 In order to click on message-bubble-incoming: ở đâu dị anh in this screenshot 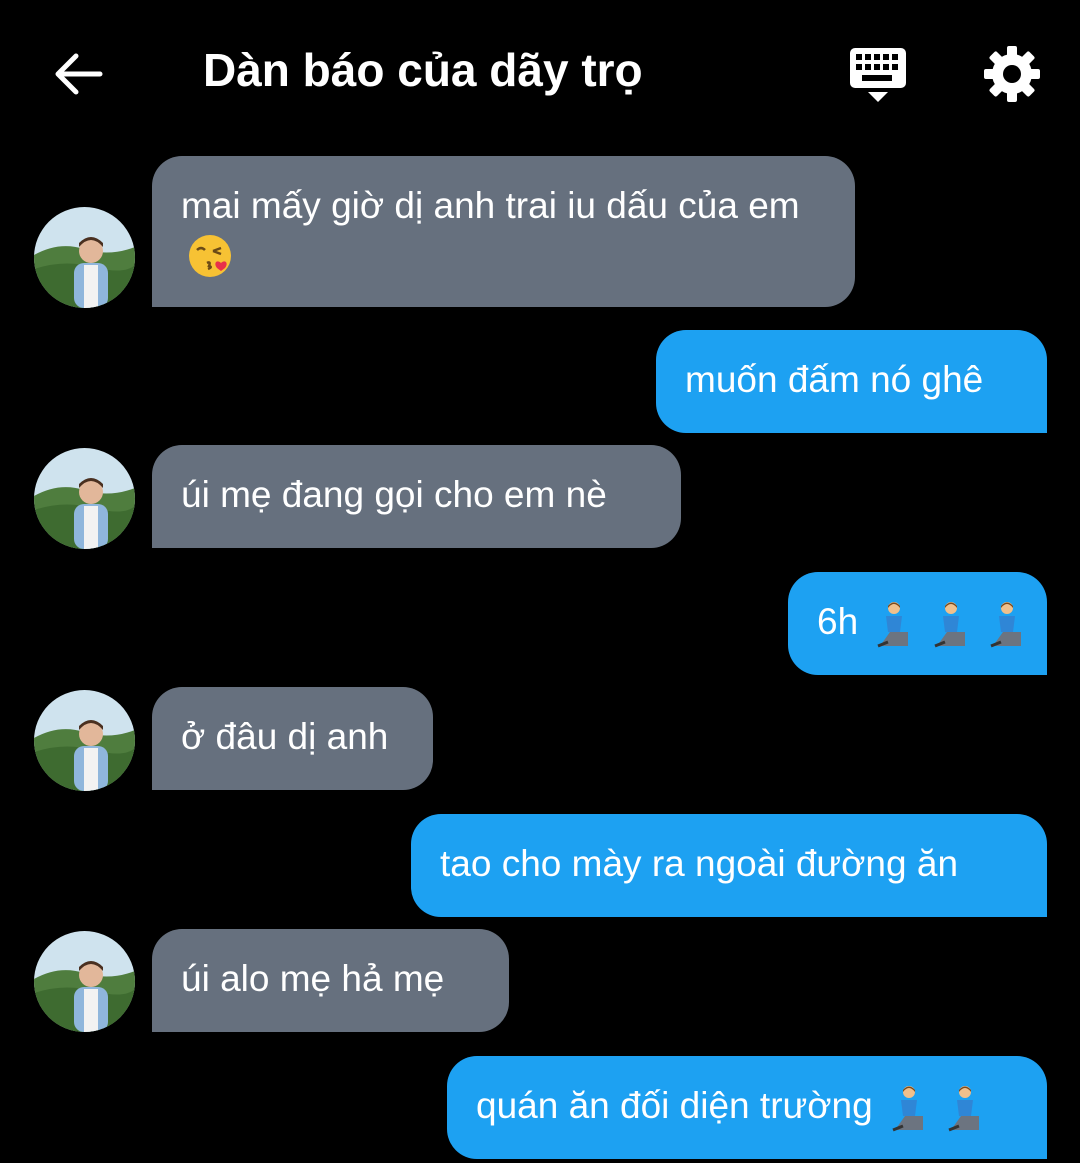, I will do `click(292, 738)`.